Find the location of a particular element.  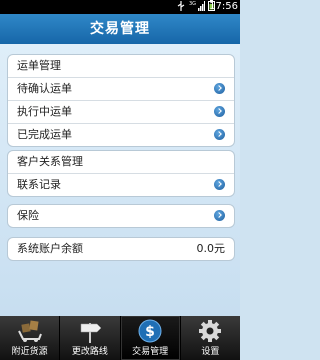

row-label: 联系记录 is located at coordinates (39, 184).